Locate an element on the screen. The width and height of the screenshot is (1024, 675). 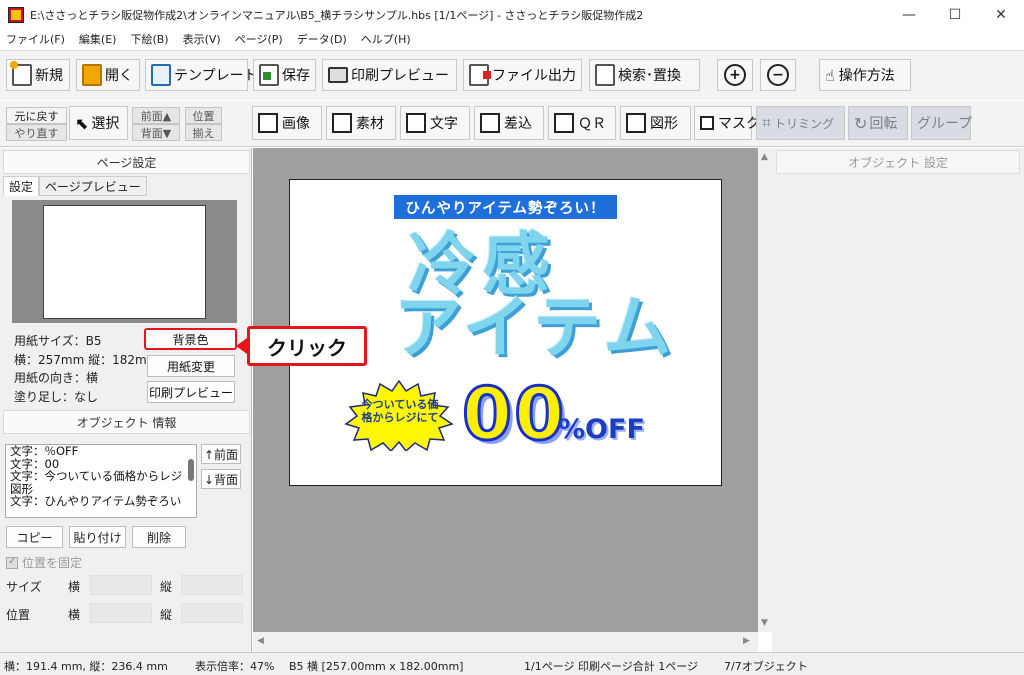
qr-button: ＱＲ is located at coordinates (582, 123).